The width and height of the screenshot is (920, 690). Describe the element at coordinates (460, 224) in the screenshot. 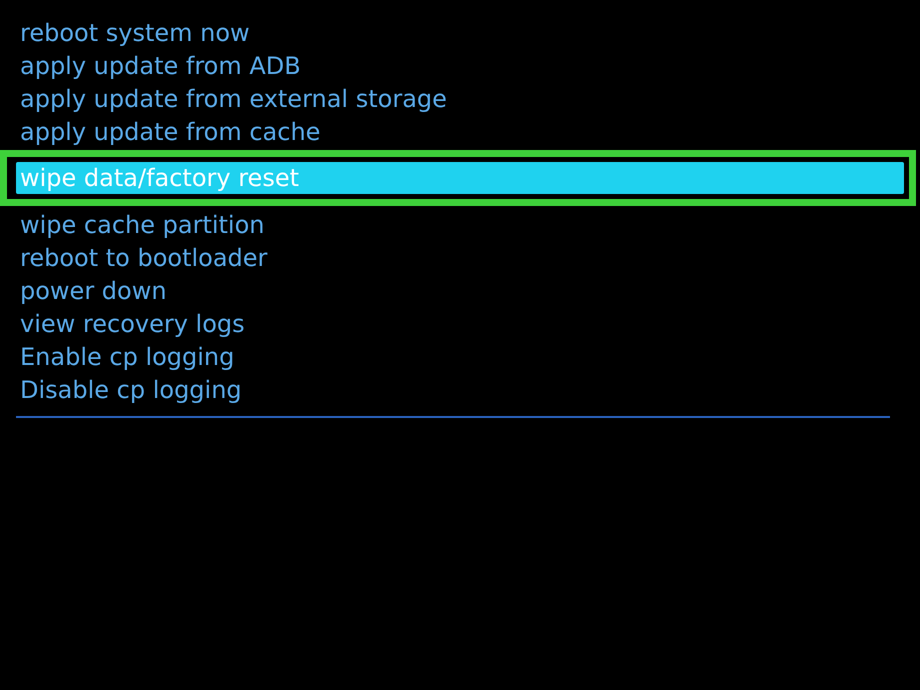

I see `menu-item: wipe cache partition` at that location.